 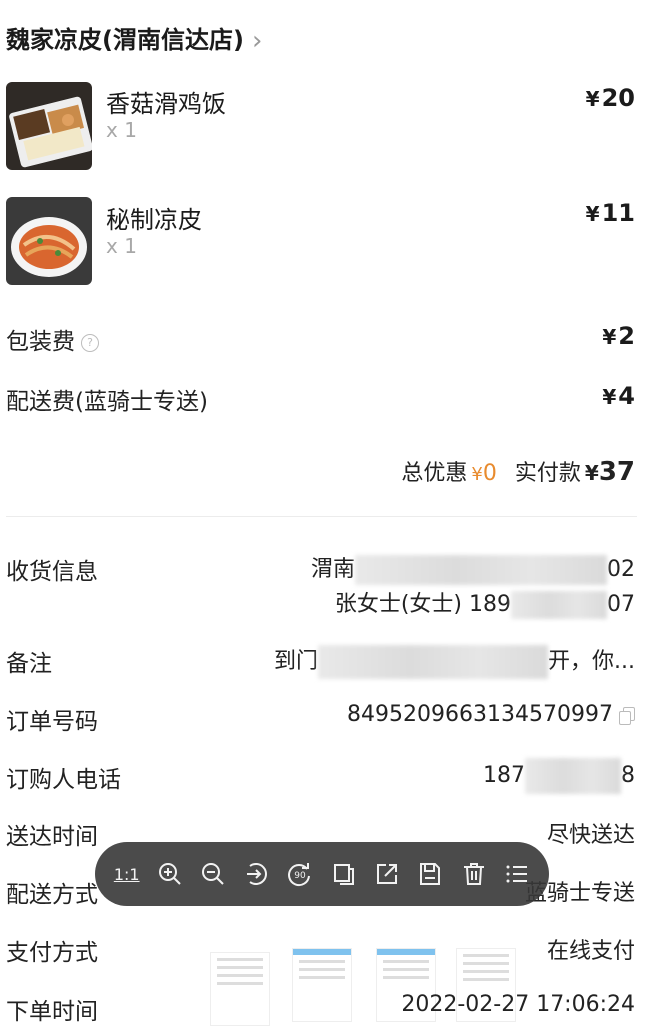 I want to click on item-price: ¥20, so click(x=610, y=98).